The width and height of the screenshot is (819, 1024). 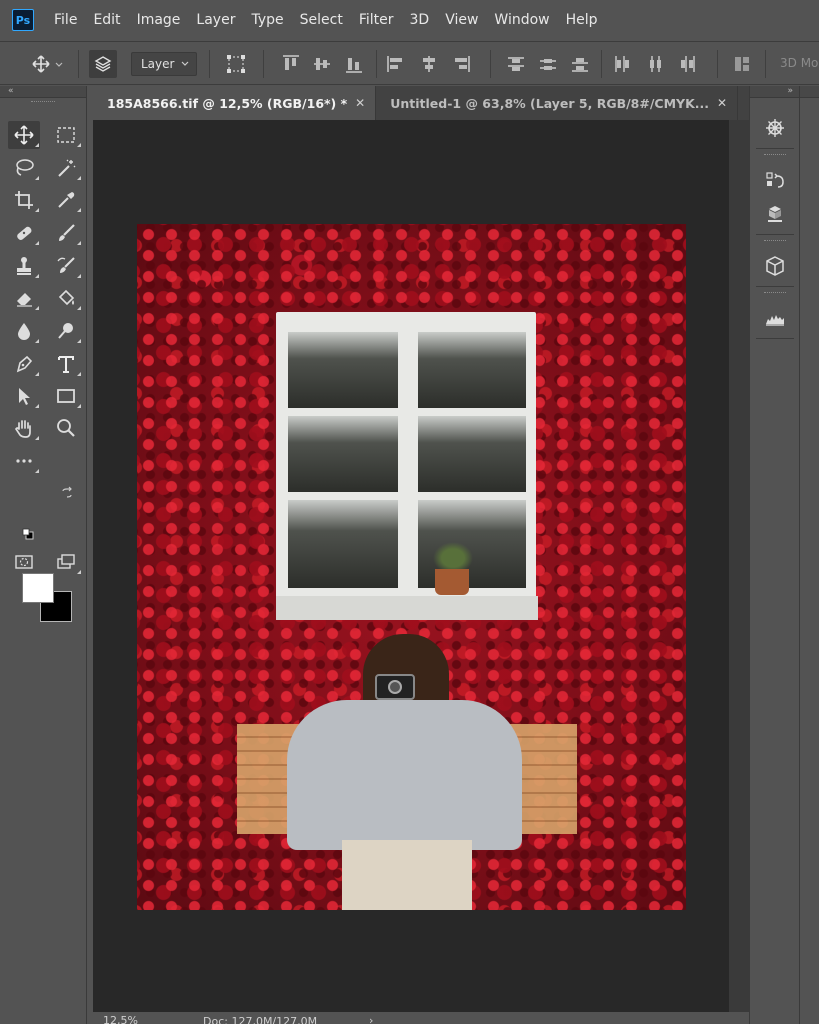 I want to click on tab-185a8566: 185A8566.tif @ 12,5% (RGB/16*) * ✕, so click(x=235, y=103).